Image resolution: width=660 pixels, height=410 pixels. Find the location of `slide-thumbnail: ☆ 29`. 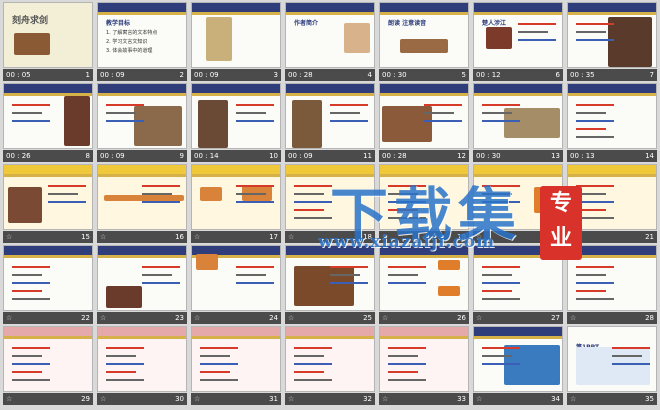

slide-thumbnail: ☆ 29 is located at coordinates (48, 365).